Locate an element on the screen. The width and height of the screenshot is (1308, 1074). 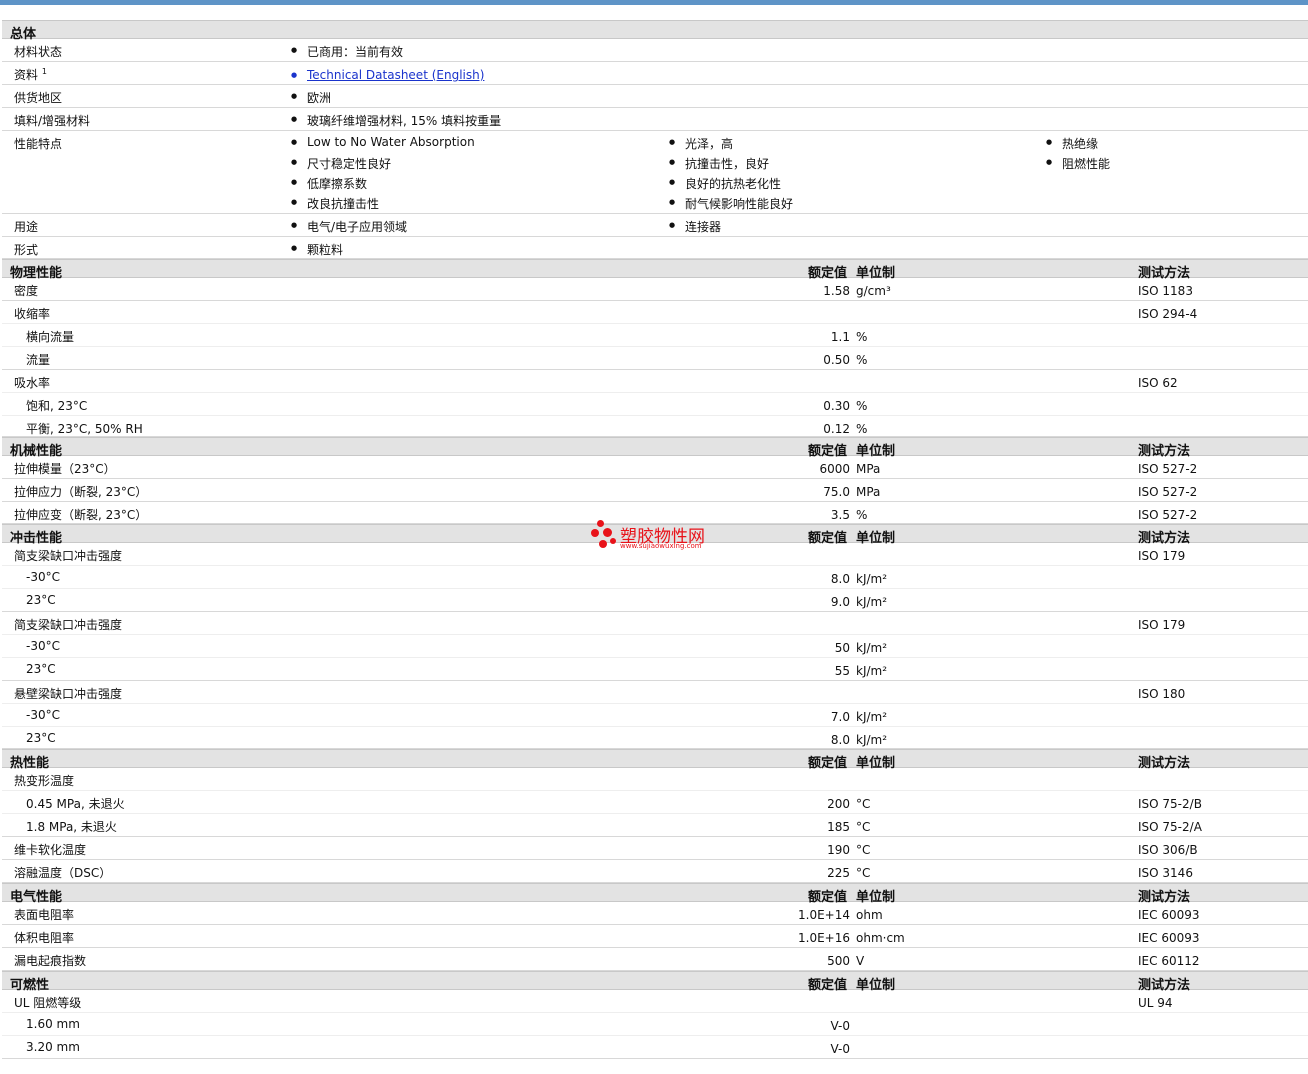
row-label: 悬壁梁缺口冲击强度 is located at coordinates (68, 694).